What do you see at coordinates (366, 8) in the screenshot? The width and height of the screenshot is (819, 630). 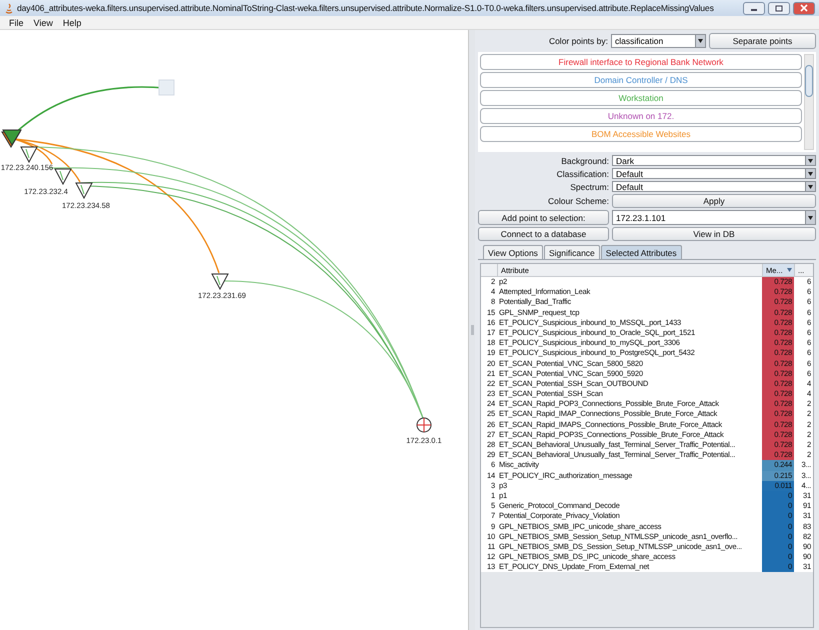 I see `window-title: day406_attributes-weka.filters.unsupervised.attribute.NominalToString-Clast-weka.filters.unsupervised.attribute.Normalize-S1.0-T0.0-weka.filters.unsupervised.attribute.ReplaceMissingValues` at bounding box center [366, 8].